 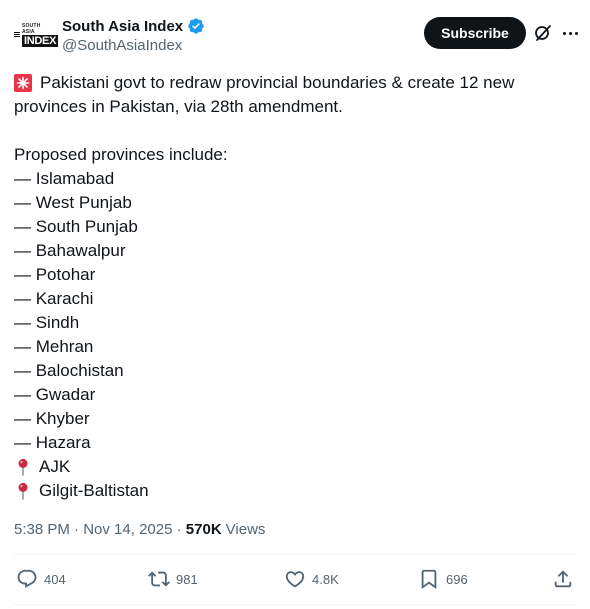 I want to click on province-name: — Bahawalpur, so click(x=70, y=250).